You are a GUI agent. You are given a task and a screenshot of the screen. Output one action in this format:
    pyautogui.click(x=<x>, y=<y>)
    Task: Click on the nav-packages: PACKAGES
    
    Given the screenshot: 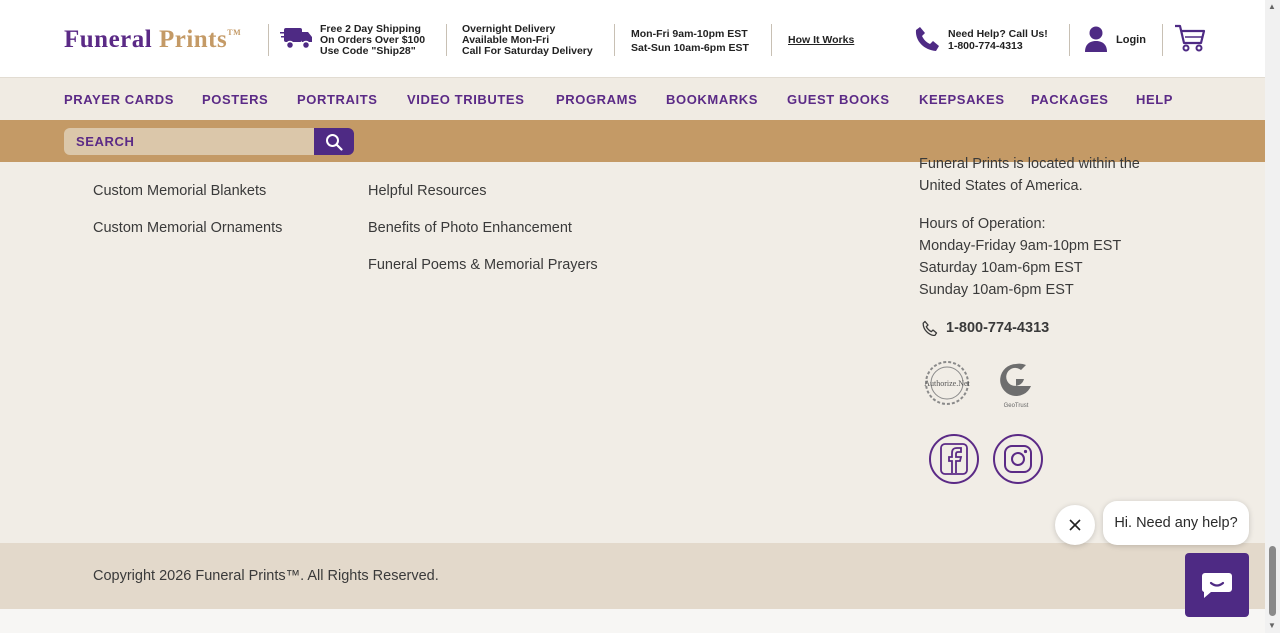 What is the action you would take?
    pyautogui.click(x=1070, y=99)
    